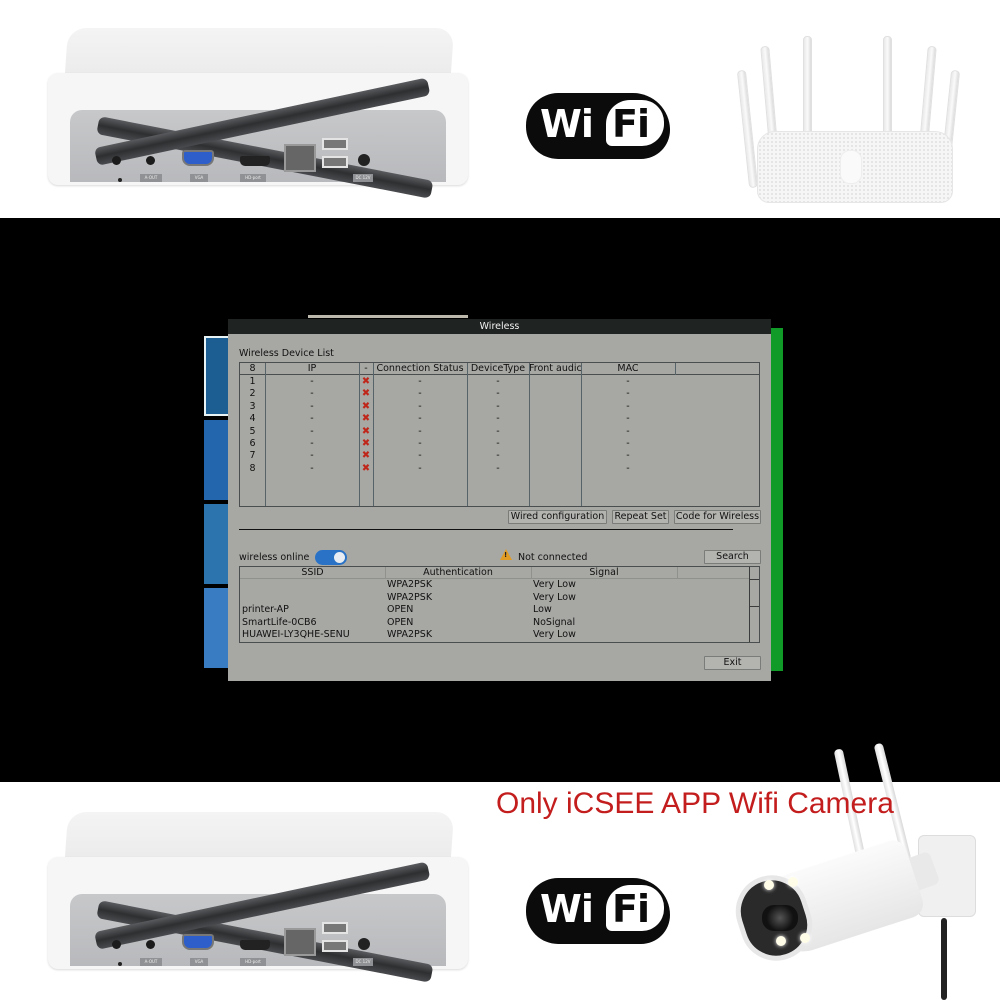 The image size is (1000, 1000). Describe the element at coordinates (695, 803) in the screenshot. I see `promo-text: Only iCSEE APP Wifi Camera` at that location.